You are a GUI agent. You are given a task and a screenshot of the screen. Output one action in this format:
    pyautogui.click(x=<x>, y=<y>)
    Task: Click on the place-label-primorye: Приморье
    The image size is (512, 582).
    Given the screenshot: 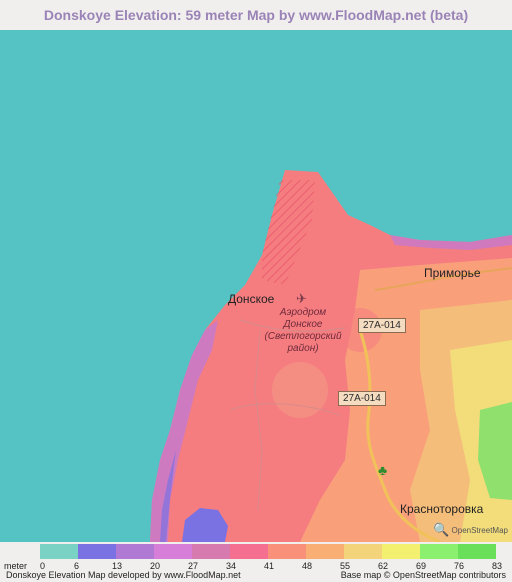 What is the action you would take?
    pyautogui.click(x=452, y=273)
    